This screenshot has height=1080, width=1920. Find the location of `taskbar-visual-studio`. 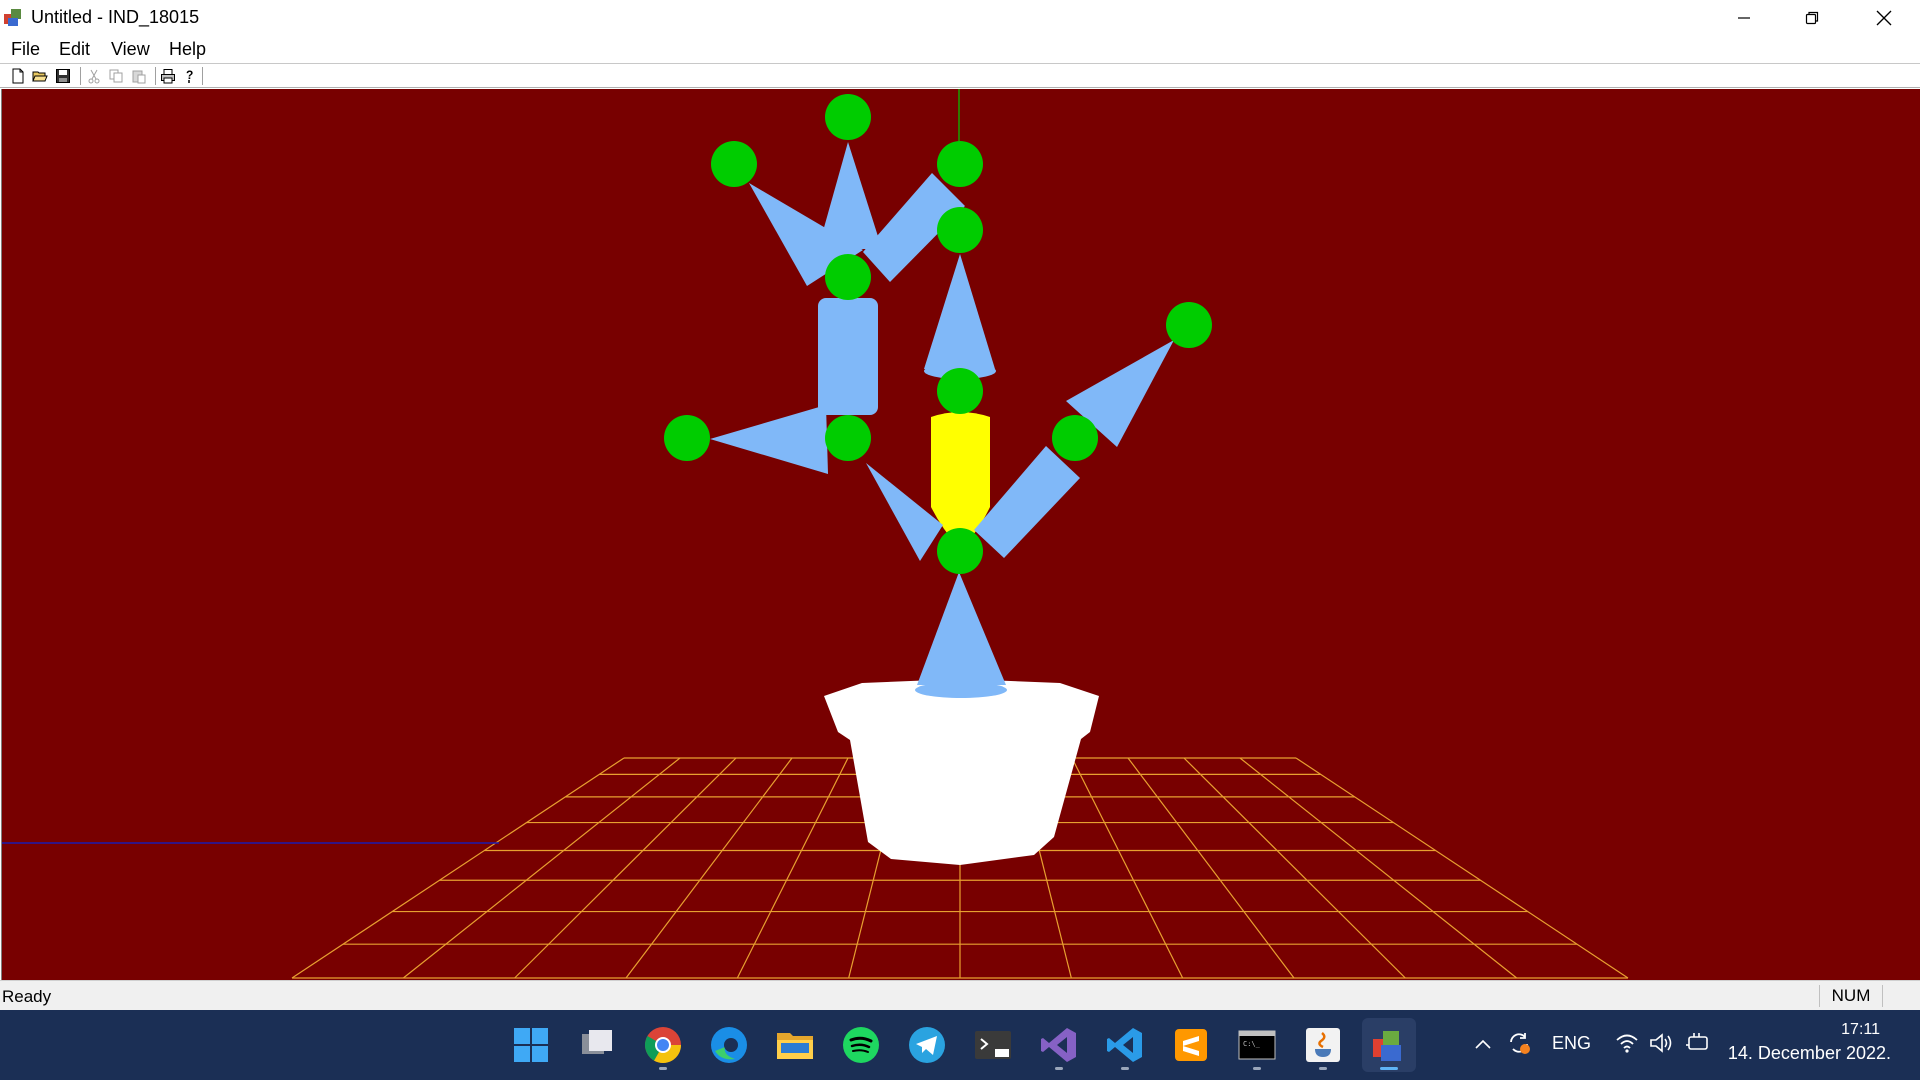

taskbar-visual-studio is located at coordinates (1059, 1045).